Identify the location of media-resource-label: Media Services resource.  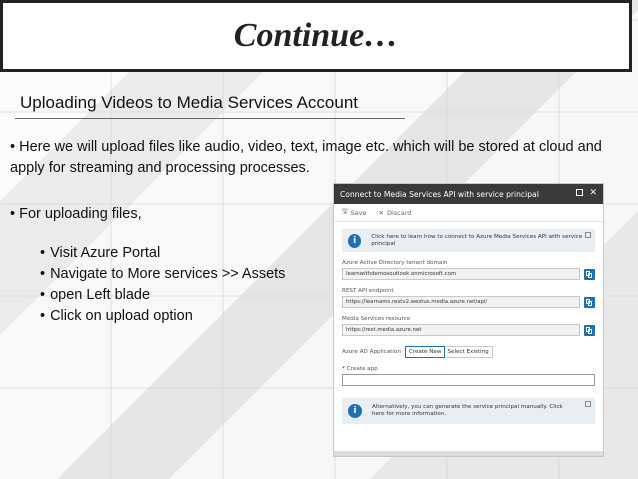
(376, 319).